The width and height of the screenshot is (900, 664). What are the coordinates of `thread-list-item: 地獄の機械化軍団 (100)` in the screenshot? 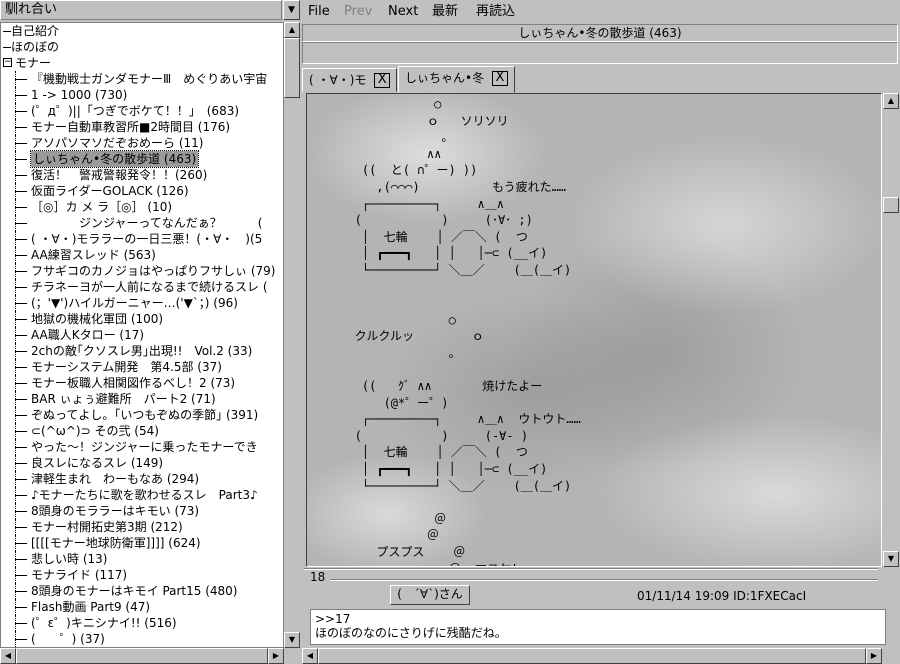 It's located at (142, 319).